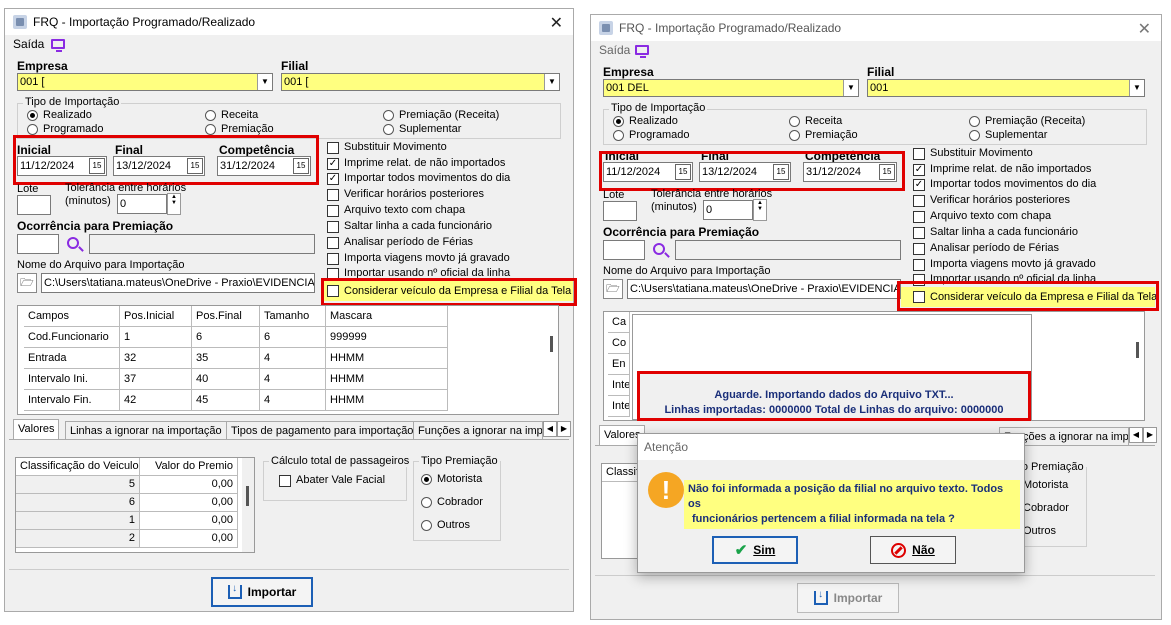 This screenshot has width=1171, height=625. Describe the element at coordinates (919, 217) in the screenshot. I see `chk-arquivo-chapa` at that location.